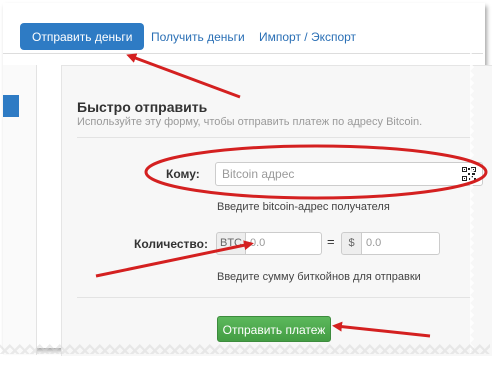  I want to click on sidebar-active-item, so click(11, 106).